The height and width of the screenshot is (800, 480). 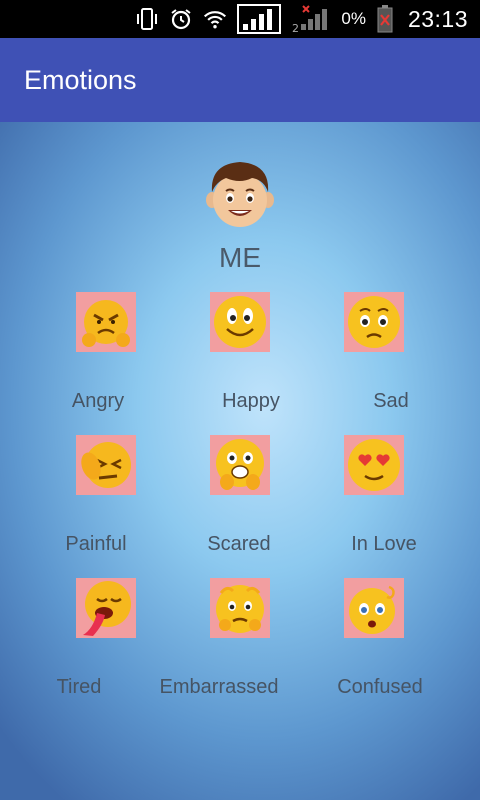 What do you see at coordinates (391, 401) in the screenshot?
I see `emotion-label-sad: Sad` at bounding box center [391, 401].